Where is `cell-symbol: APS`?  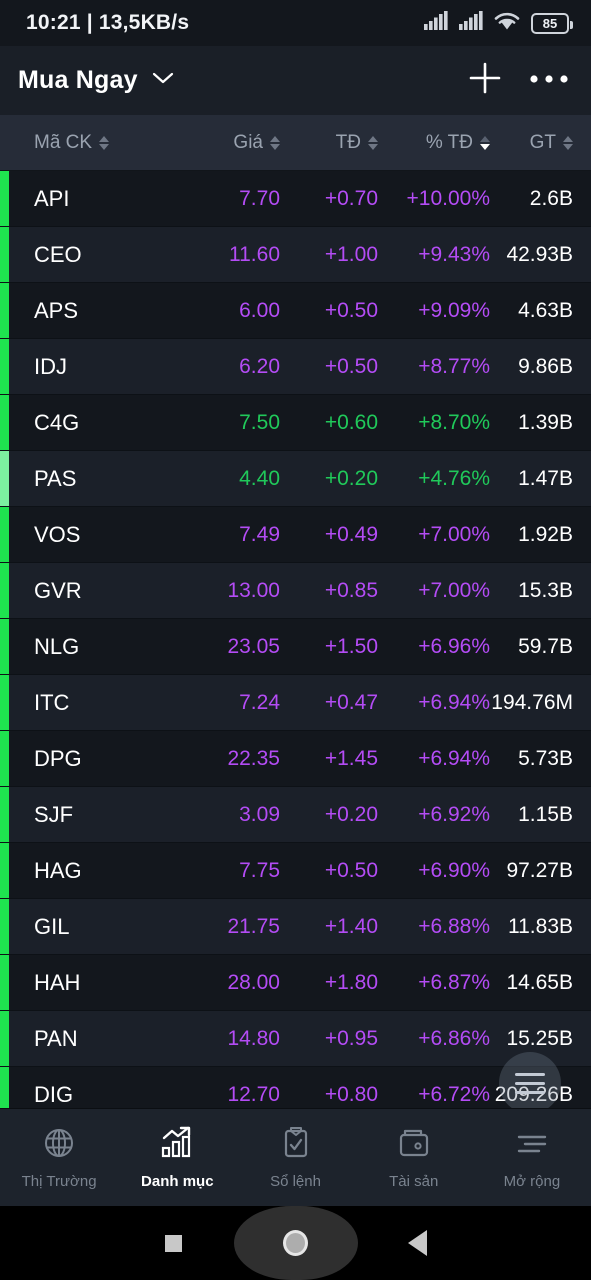
cell-symbol: APS is located at coordinates (56, 310).